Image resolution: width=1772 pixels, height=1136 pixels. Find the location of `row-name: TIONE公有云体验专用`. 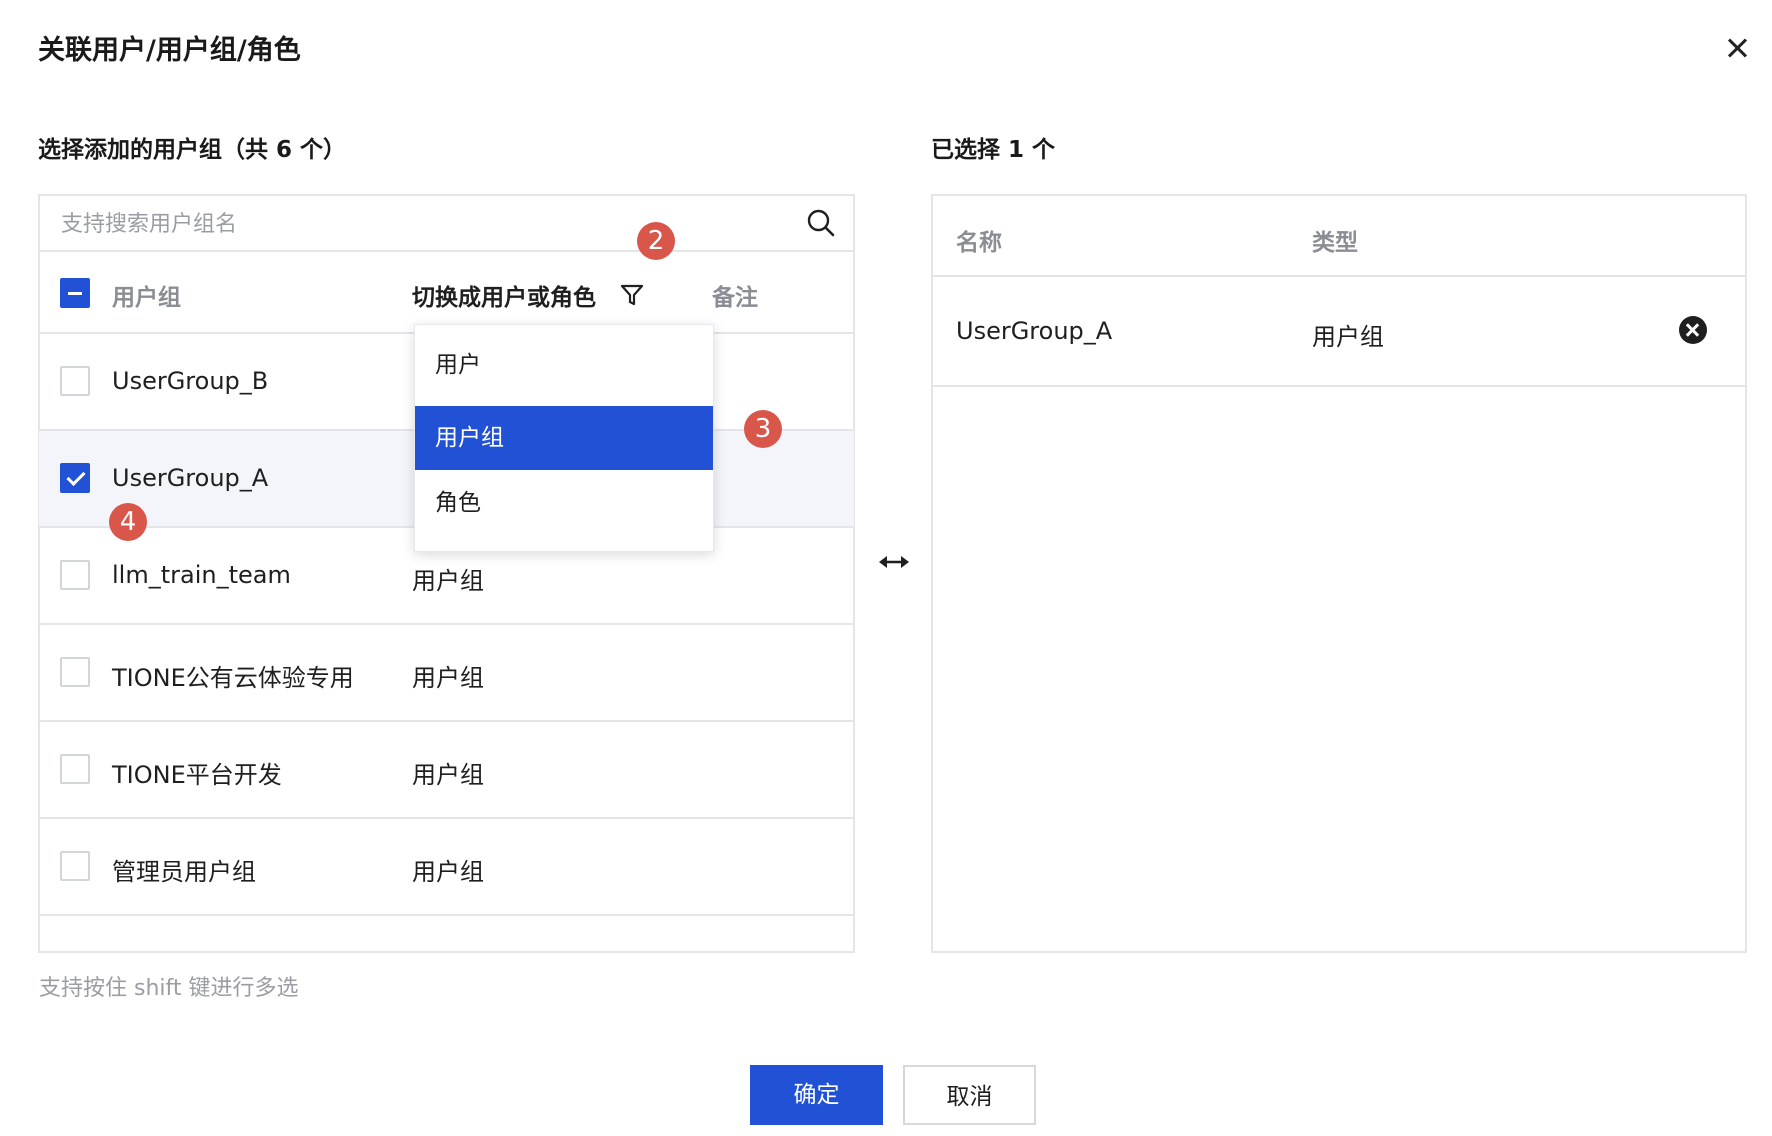

row-name: TIONE公有云体验专用 is located at coordinates (233, 678).